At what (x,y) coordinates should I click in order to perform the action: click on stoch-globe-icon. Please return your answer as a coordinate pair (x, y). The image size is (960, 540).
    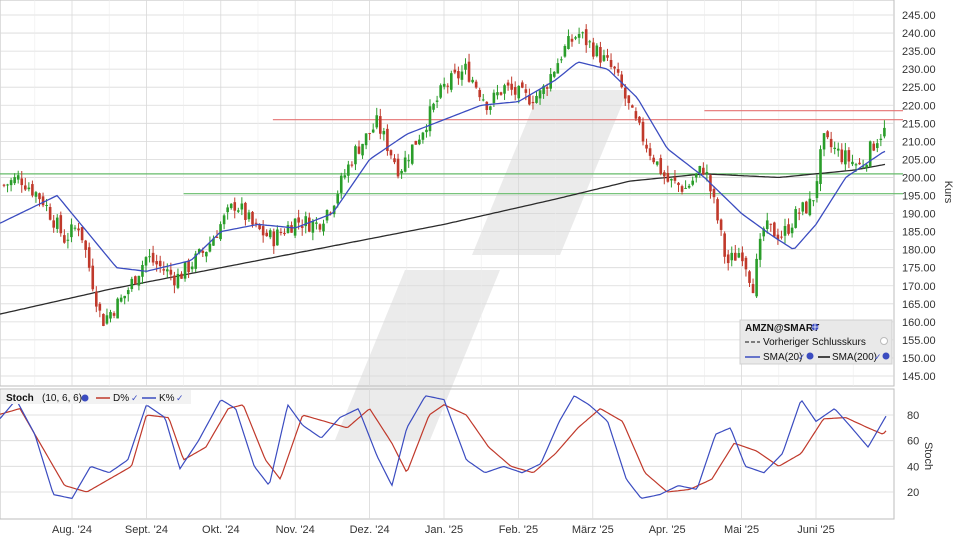
    Looking at the image, I should click on (85, 398).